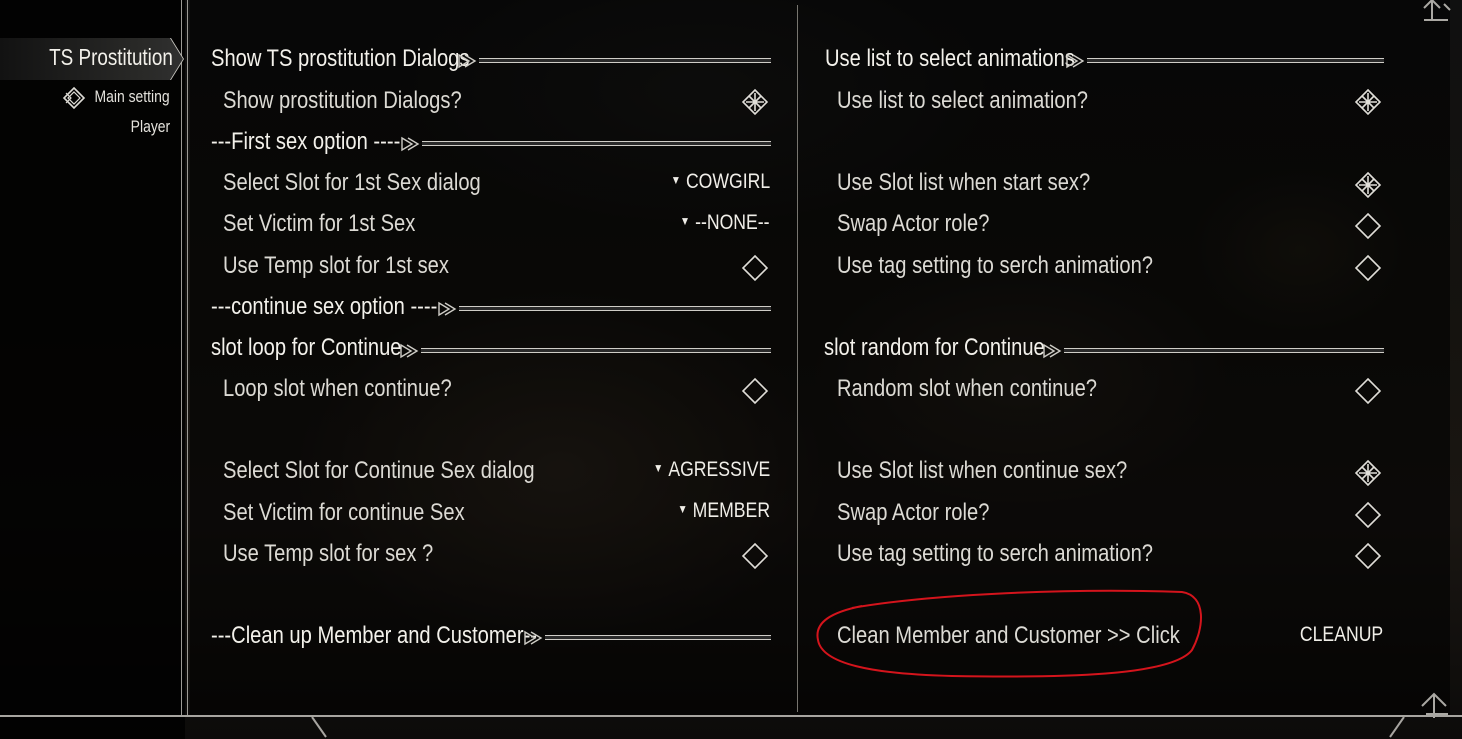  I want to click on first-slot-value: COWGIRL, so click(727, 181).